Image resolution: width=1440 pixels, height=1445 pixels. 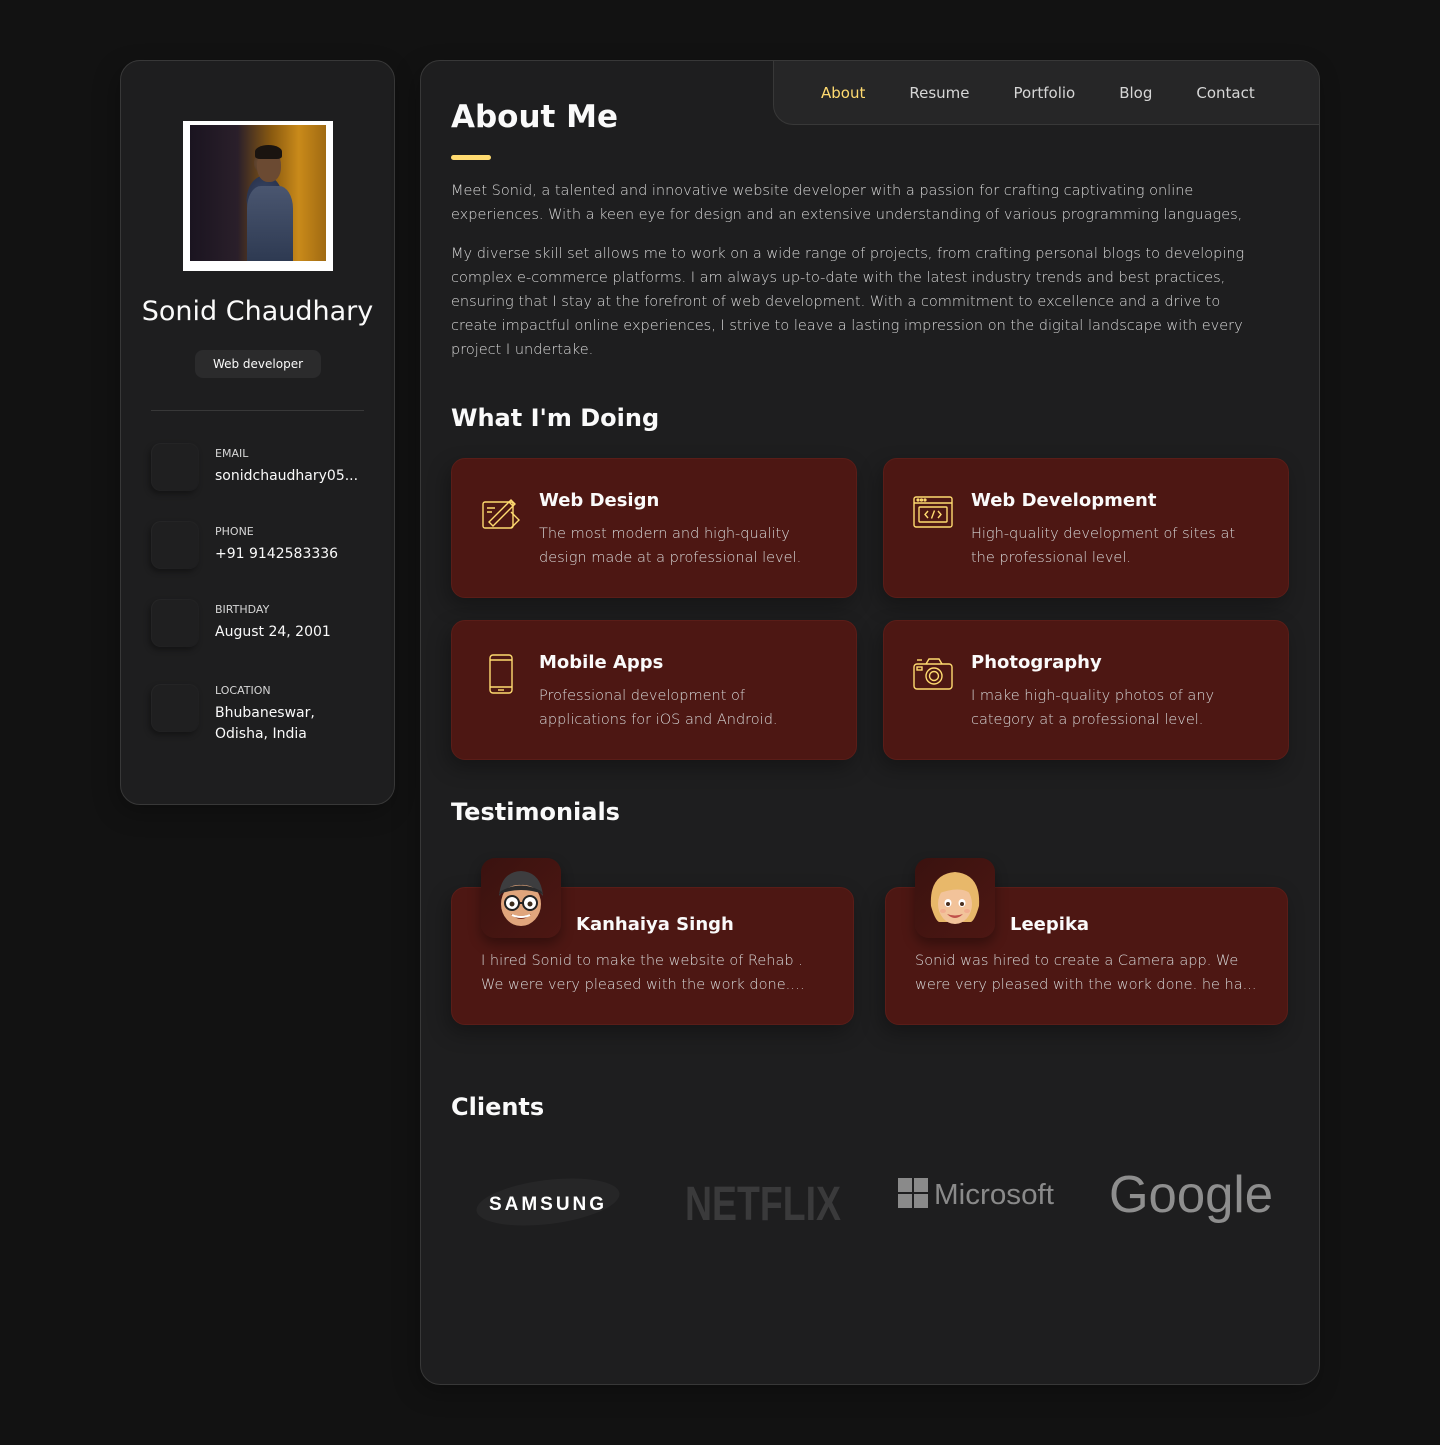 What do you see at coordinates (265, 723) in the screenshot?
I see `location-value: Bhubaneswar, Odisha, India` at bounding box center [265, 723].